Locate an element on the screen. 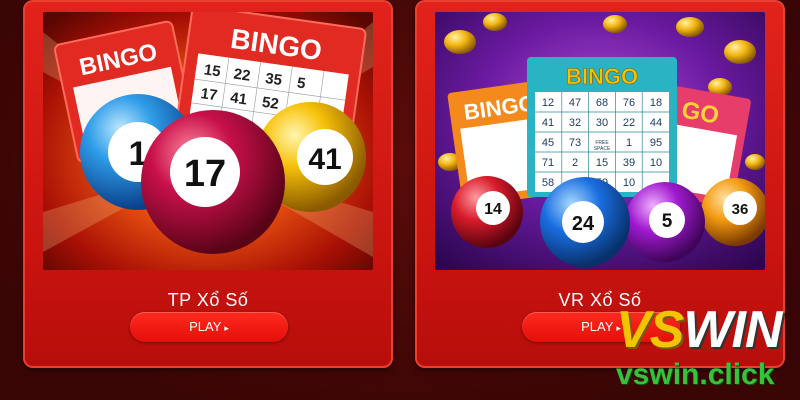 The image size is (800, 400). bingo-ball-24: 24 is located at coordinates (583, 224).